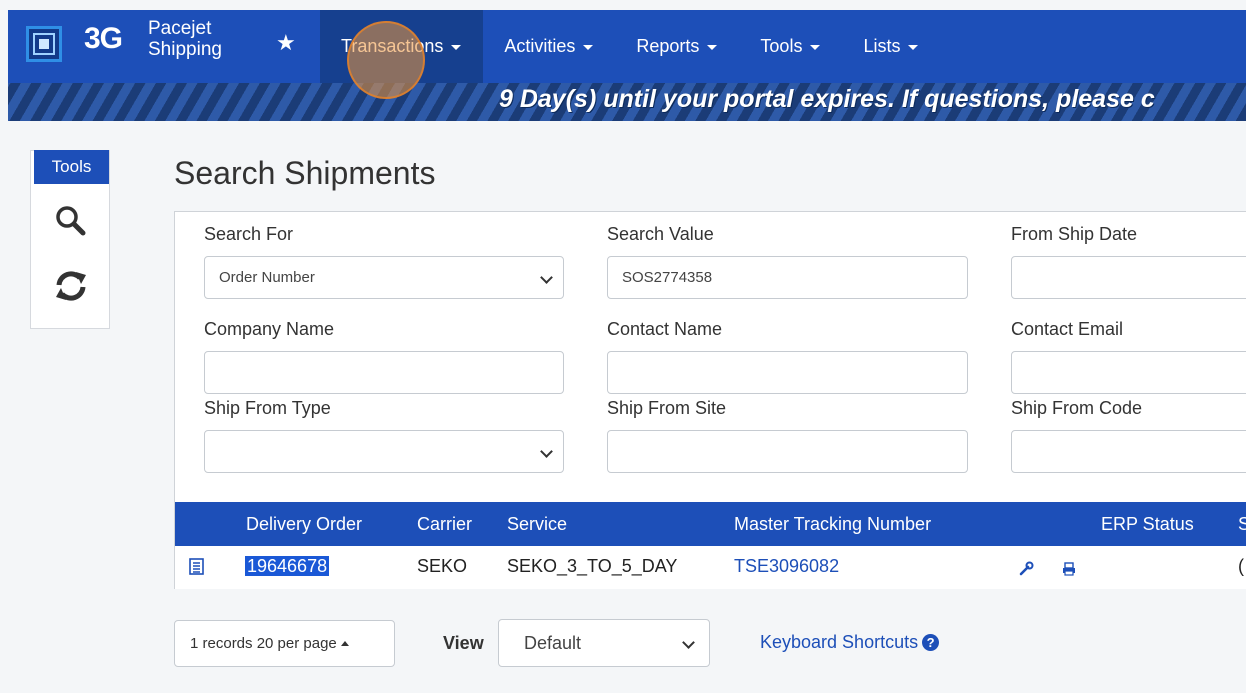  Describe the element at coordinates (540, 46) in the screenshot. I see `nav-activities-label: Activities` at that location.